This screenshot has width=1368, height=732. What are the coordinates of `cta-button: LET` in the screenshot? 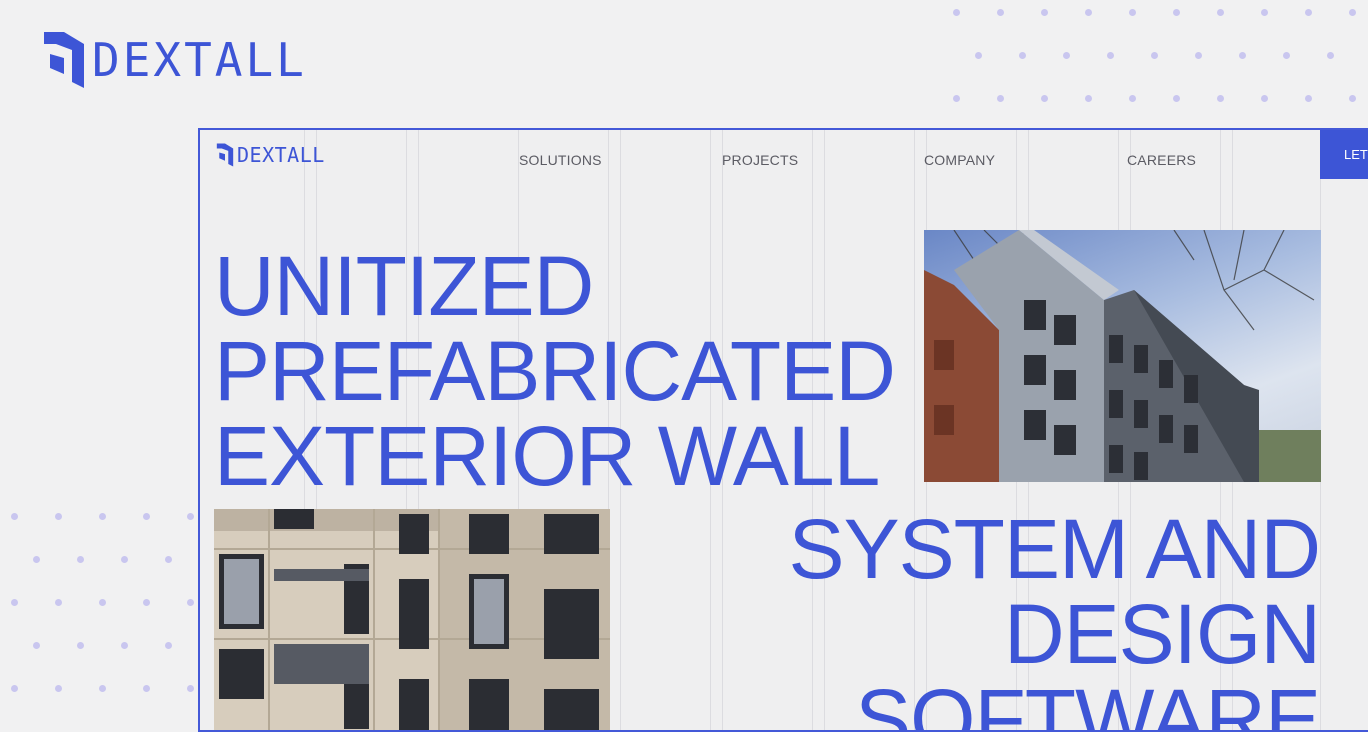 It's located at (1344, 154).